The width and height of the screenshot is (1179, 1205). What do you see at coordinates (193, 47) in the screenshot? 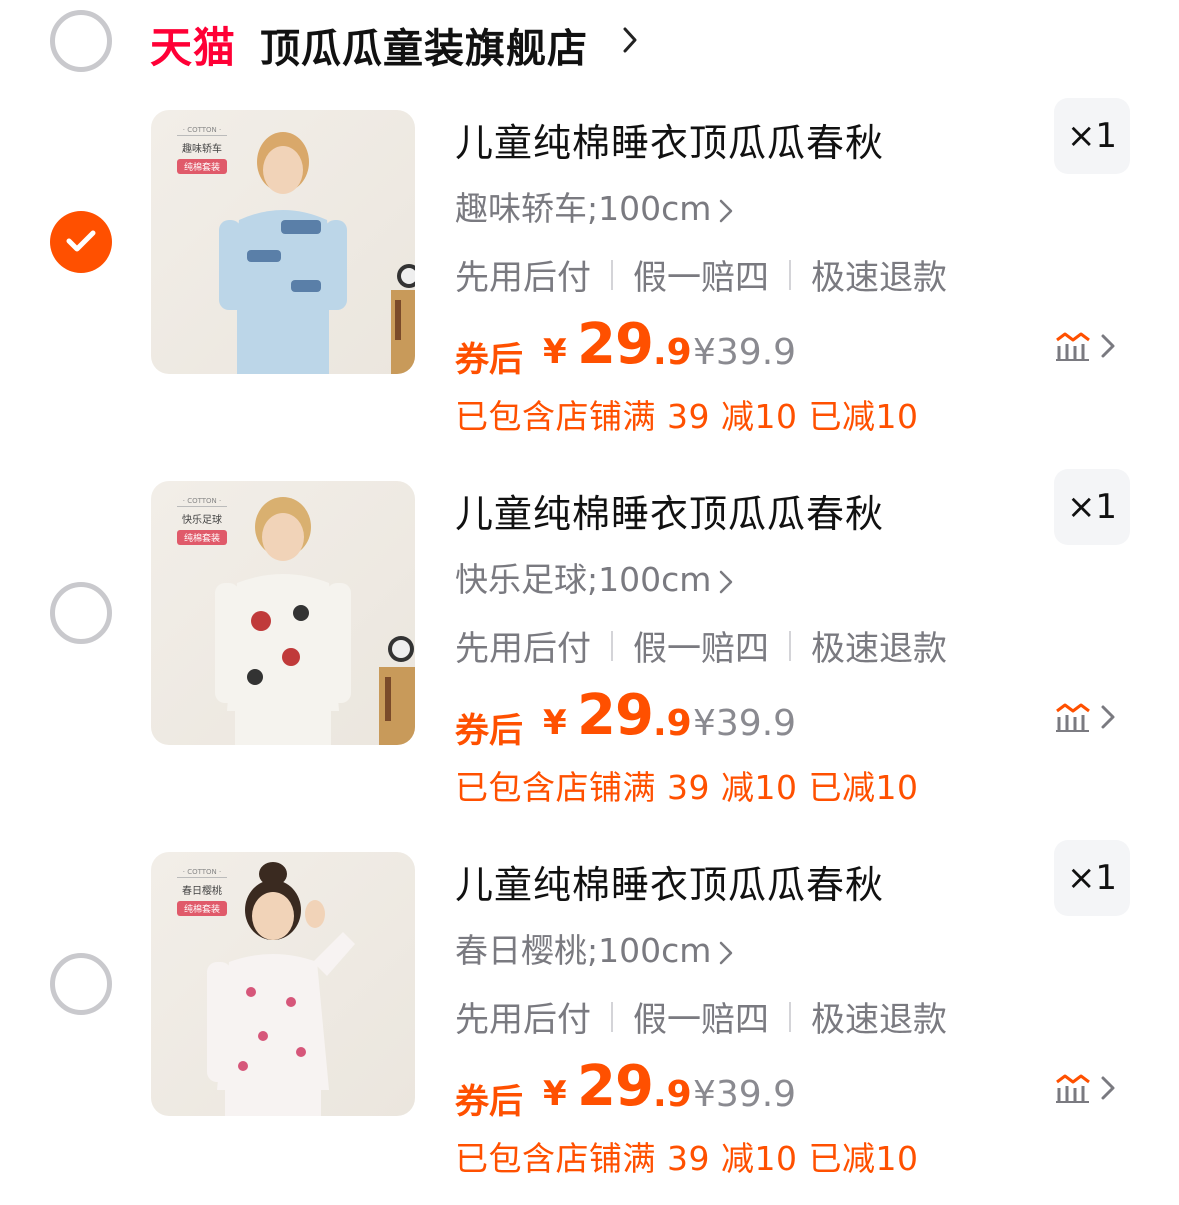
I see `tmall-logo: 天猫` at bounding box center [193, 47].